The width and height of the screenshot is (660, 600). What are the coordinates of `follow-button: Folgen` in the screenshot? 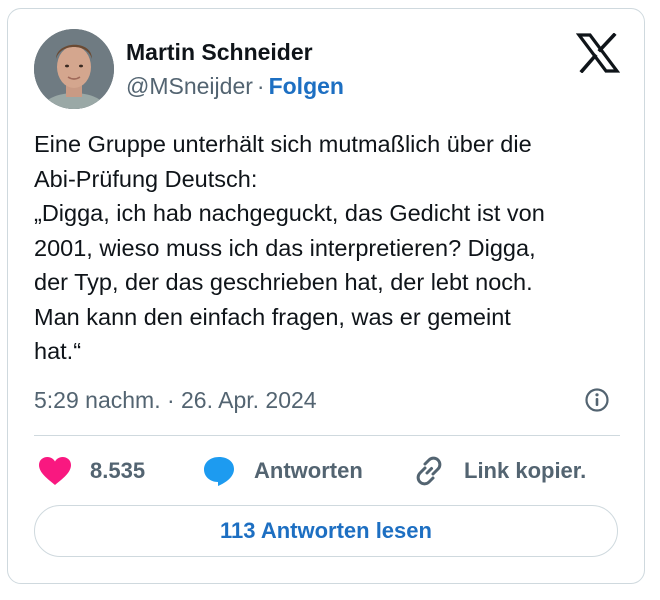 It's located at (306, 86).